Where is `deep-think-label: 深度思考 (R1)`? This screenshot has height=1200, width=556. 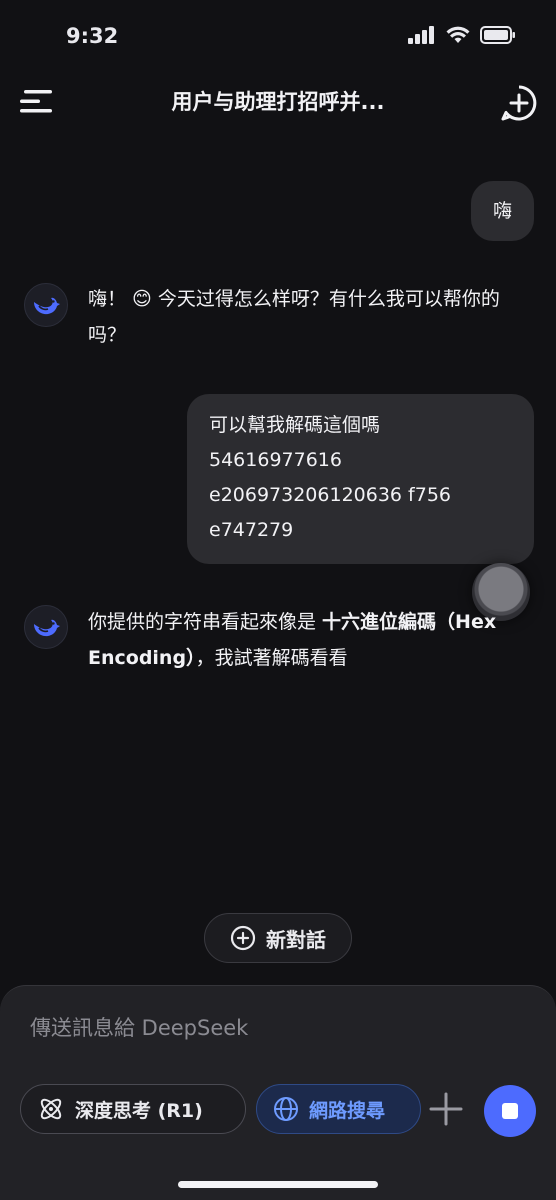 deep-think-label: 深度思考 (R1) is located at coordinates (139, 1110).